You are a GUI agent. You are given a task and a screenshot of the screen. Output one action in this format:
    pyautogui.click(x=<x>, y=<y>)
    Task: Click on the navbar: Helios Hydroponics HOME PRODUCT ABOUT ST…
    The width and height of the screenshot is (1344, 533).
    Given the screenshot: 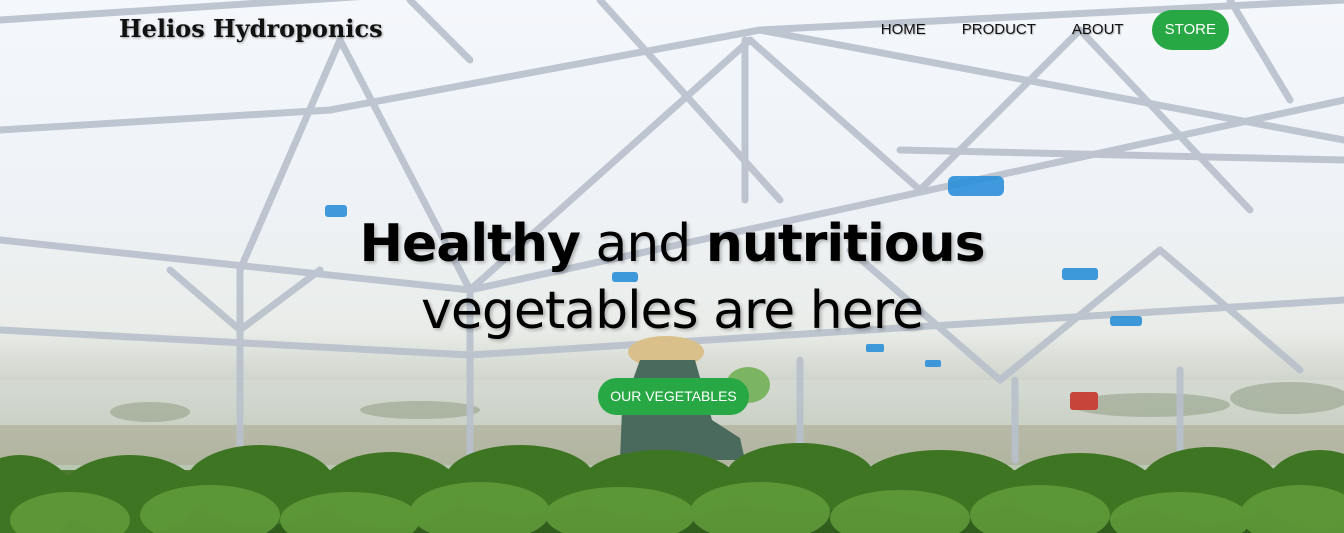 What is the action you would take?
    pyautogui.click(x=672, y=31)
    